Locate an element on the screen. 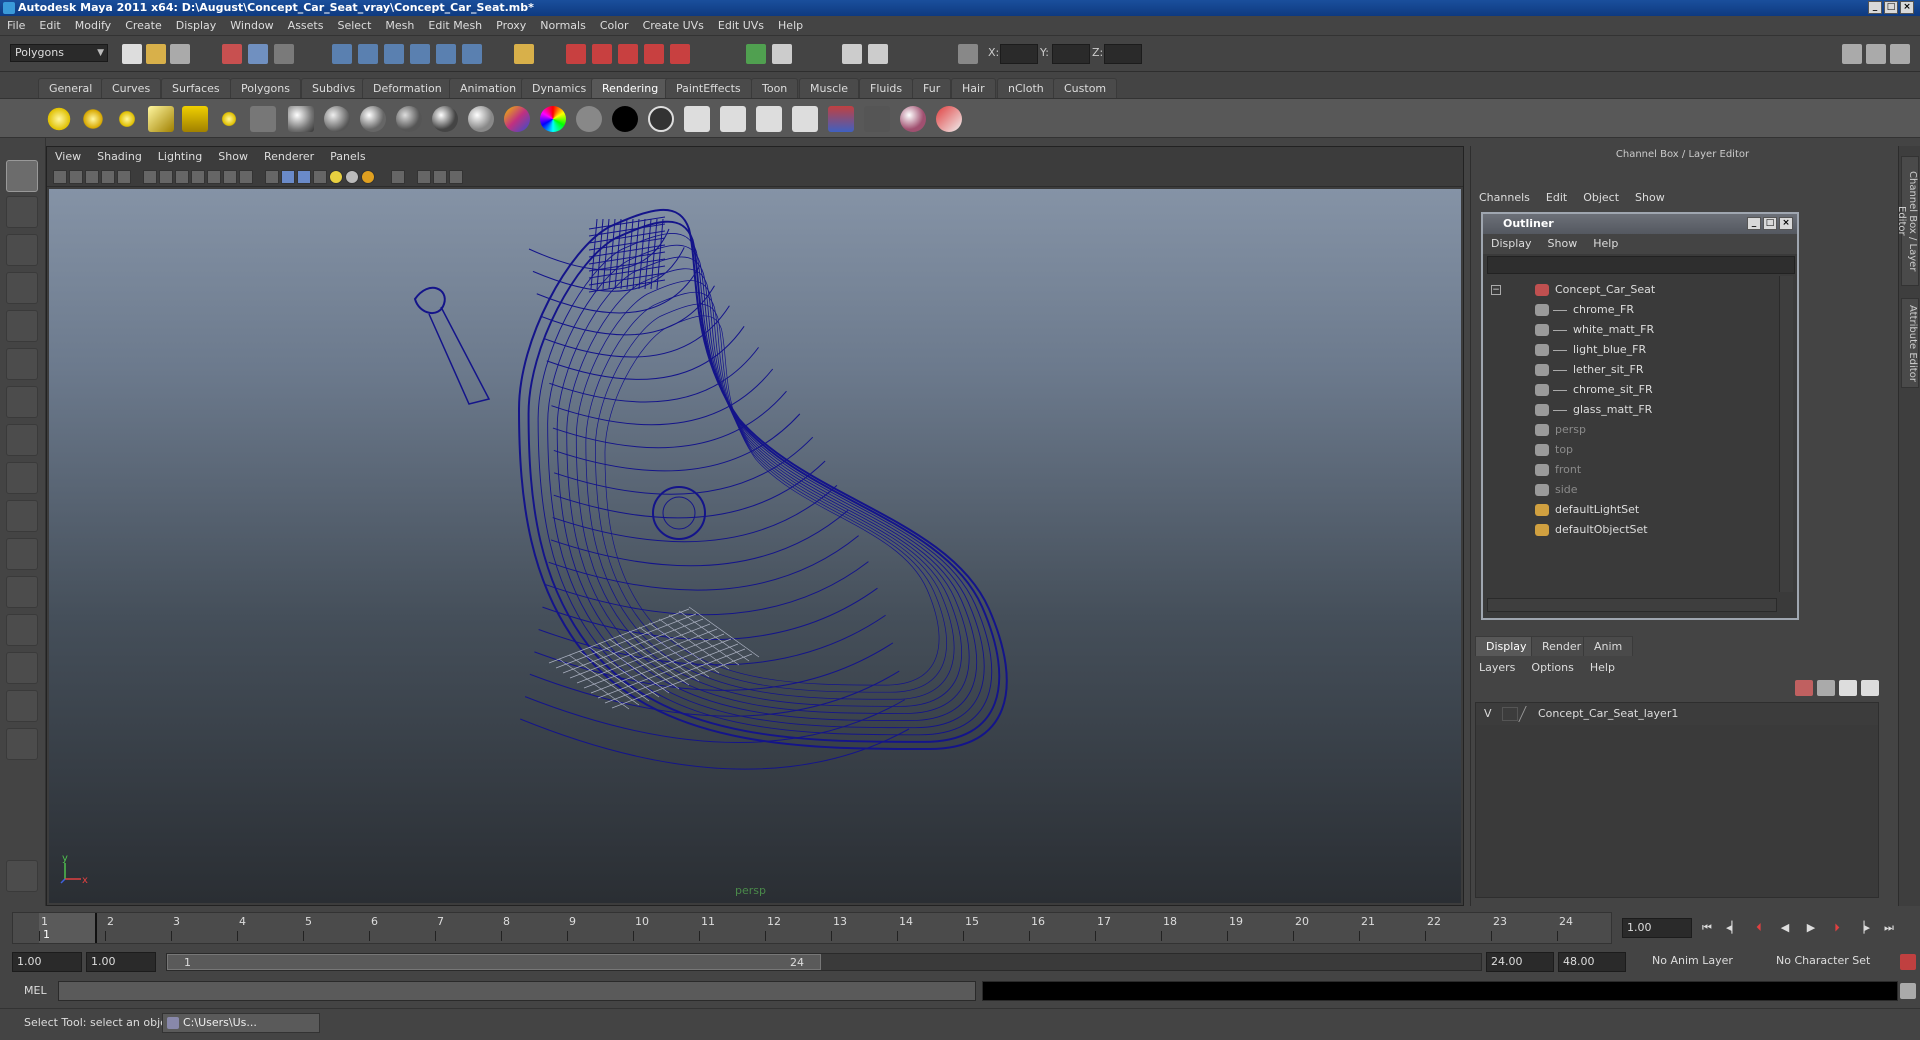 The width and height of the screenshot is (1920, 1040). outliner-item: glass_matt_FR is located at coordinates (1628, 410).